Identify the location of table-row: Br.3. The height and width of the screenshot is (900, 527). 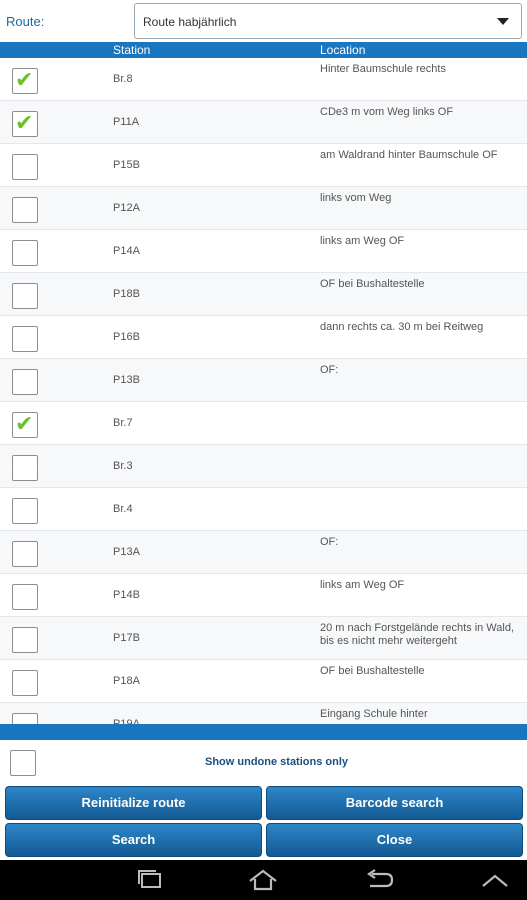
(263, 466).